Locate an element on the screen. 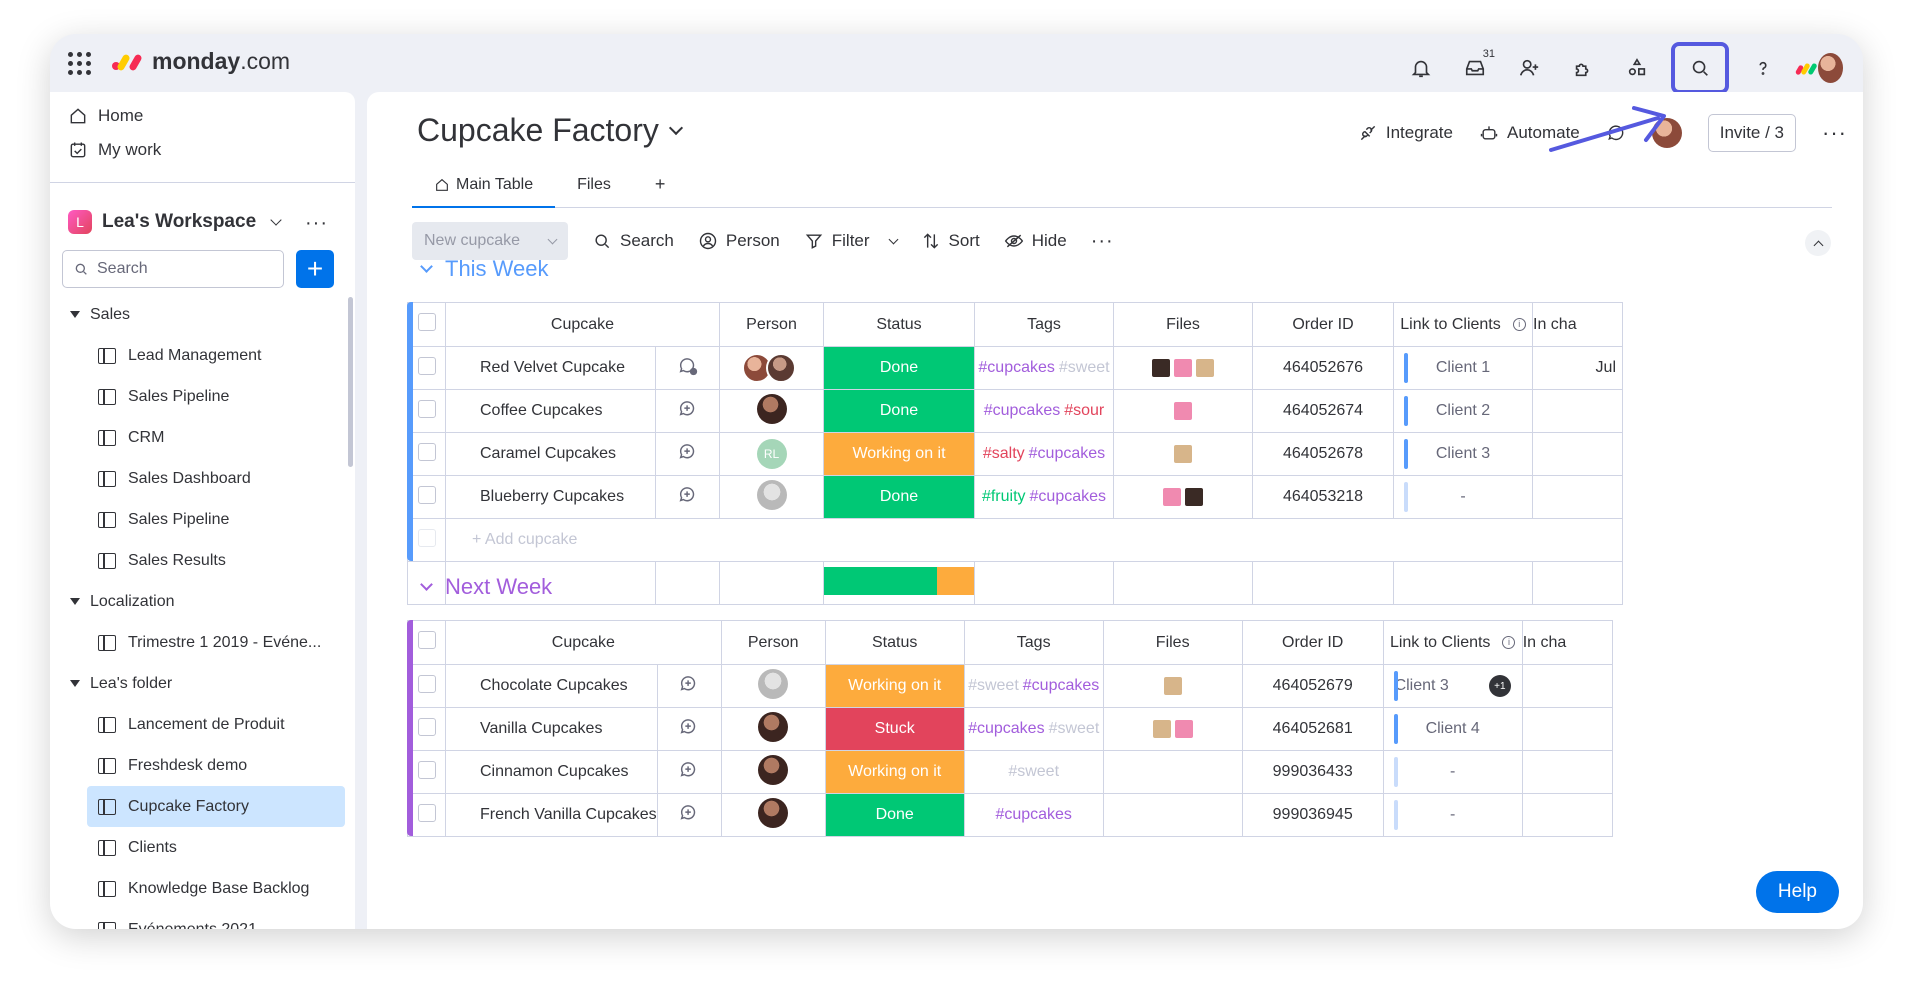  sidebar-folder: Lea's folder is located at coordinates (202, 683).